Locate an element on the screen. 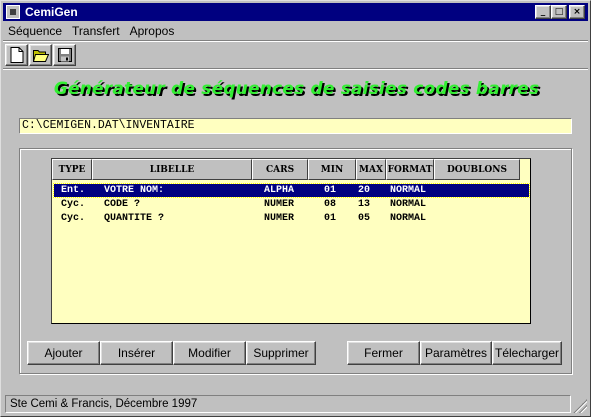 Image resolution: width=591 pixels, height=417 pixels. telecharger-label: Télecharger is located at coordinates (527, 353).